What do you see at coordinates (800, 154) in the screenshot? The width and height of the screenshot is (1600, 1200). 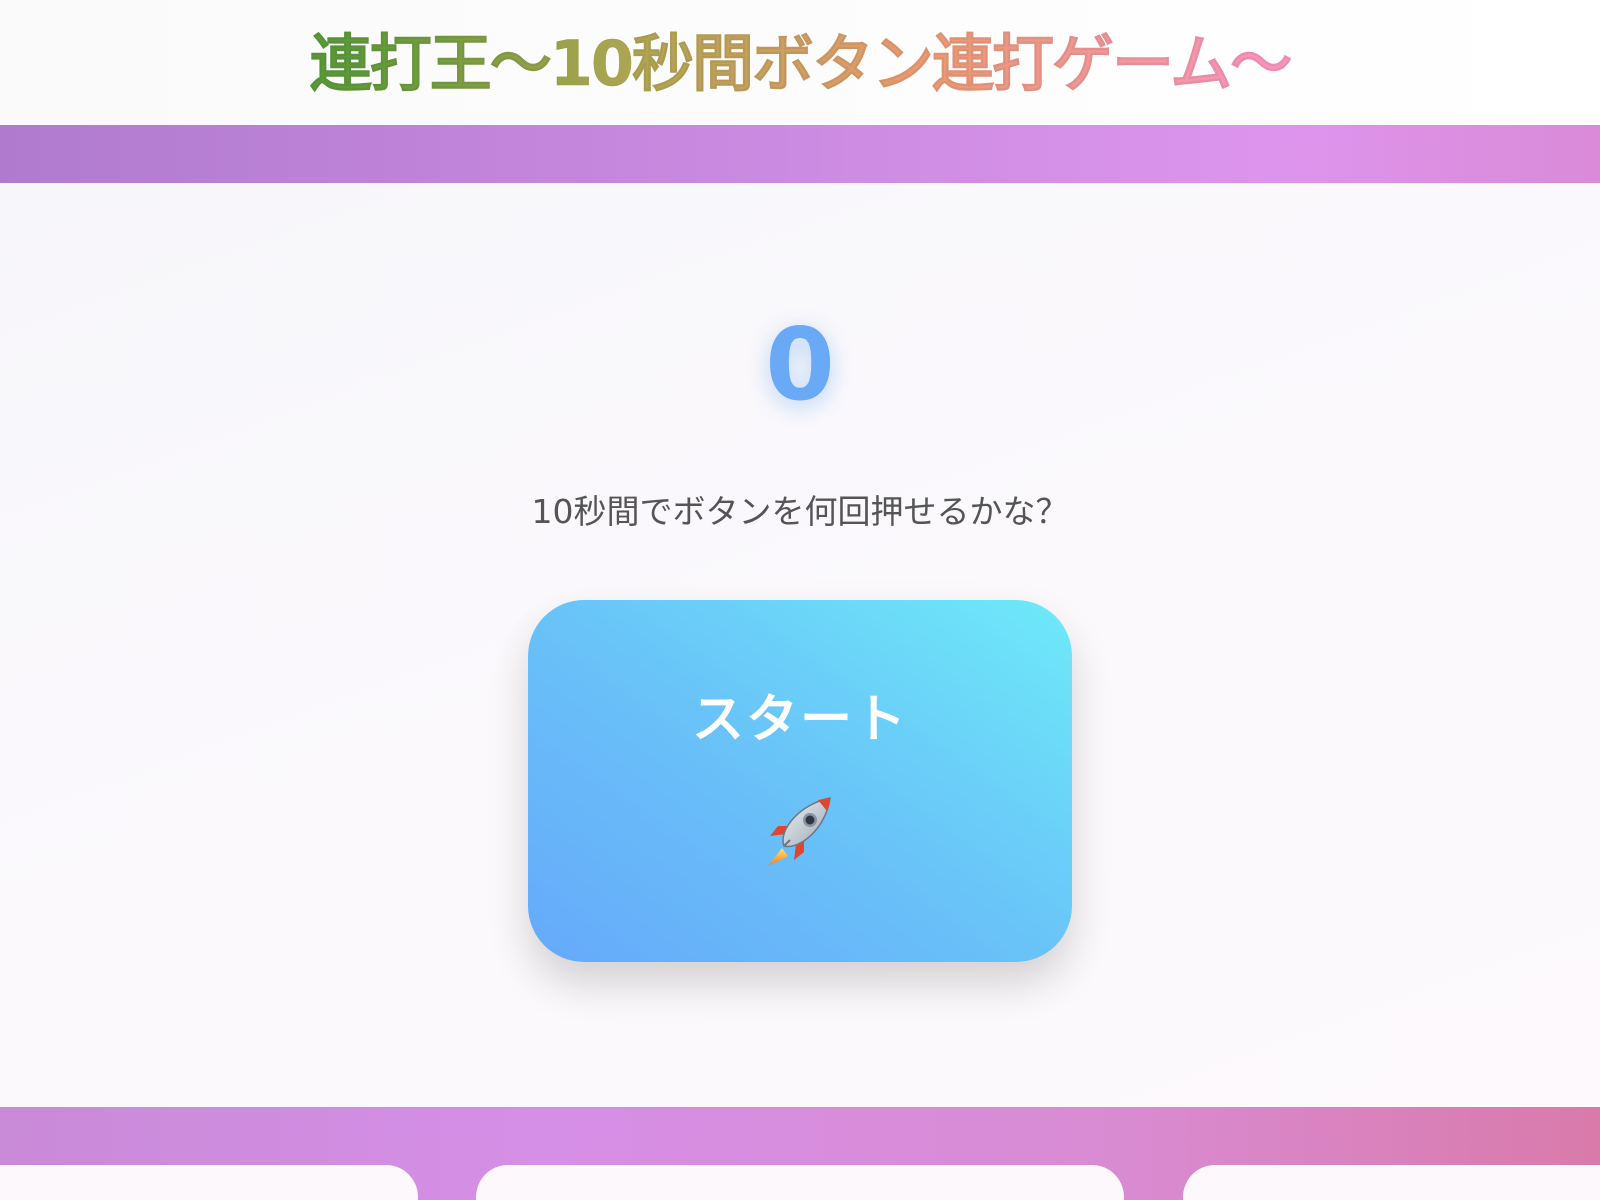 I see `top-band` at bounding box center [800, 154].